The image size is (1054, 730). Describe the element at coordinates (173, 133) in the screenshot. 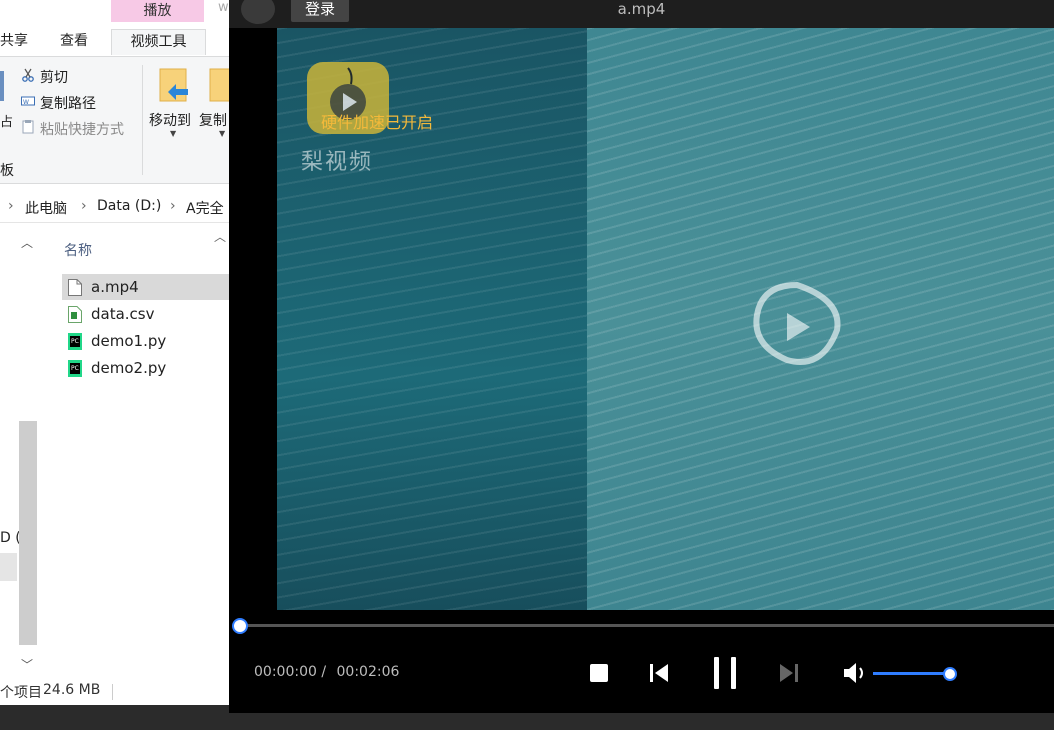

I see `move-to-dropdown-icon: ▼` at that location.